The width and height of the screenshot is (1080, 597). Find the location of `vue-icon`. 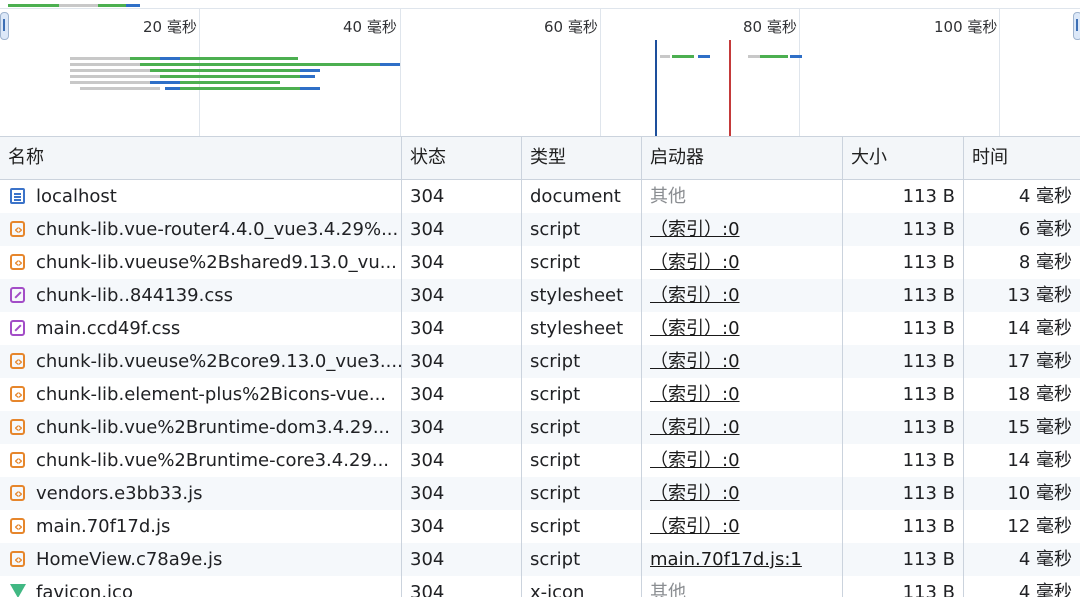

vue-icon is located at coordinates (18, 590).